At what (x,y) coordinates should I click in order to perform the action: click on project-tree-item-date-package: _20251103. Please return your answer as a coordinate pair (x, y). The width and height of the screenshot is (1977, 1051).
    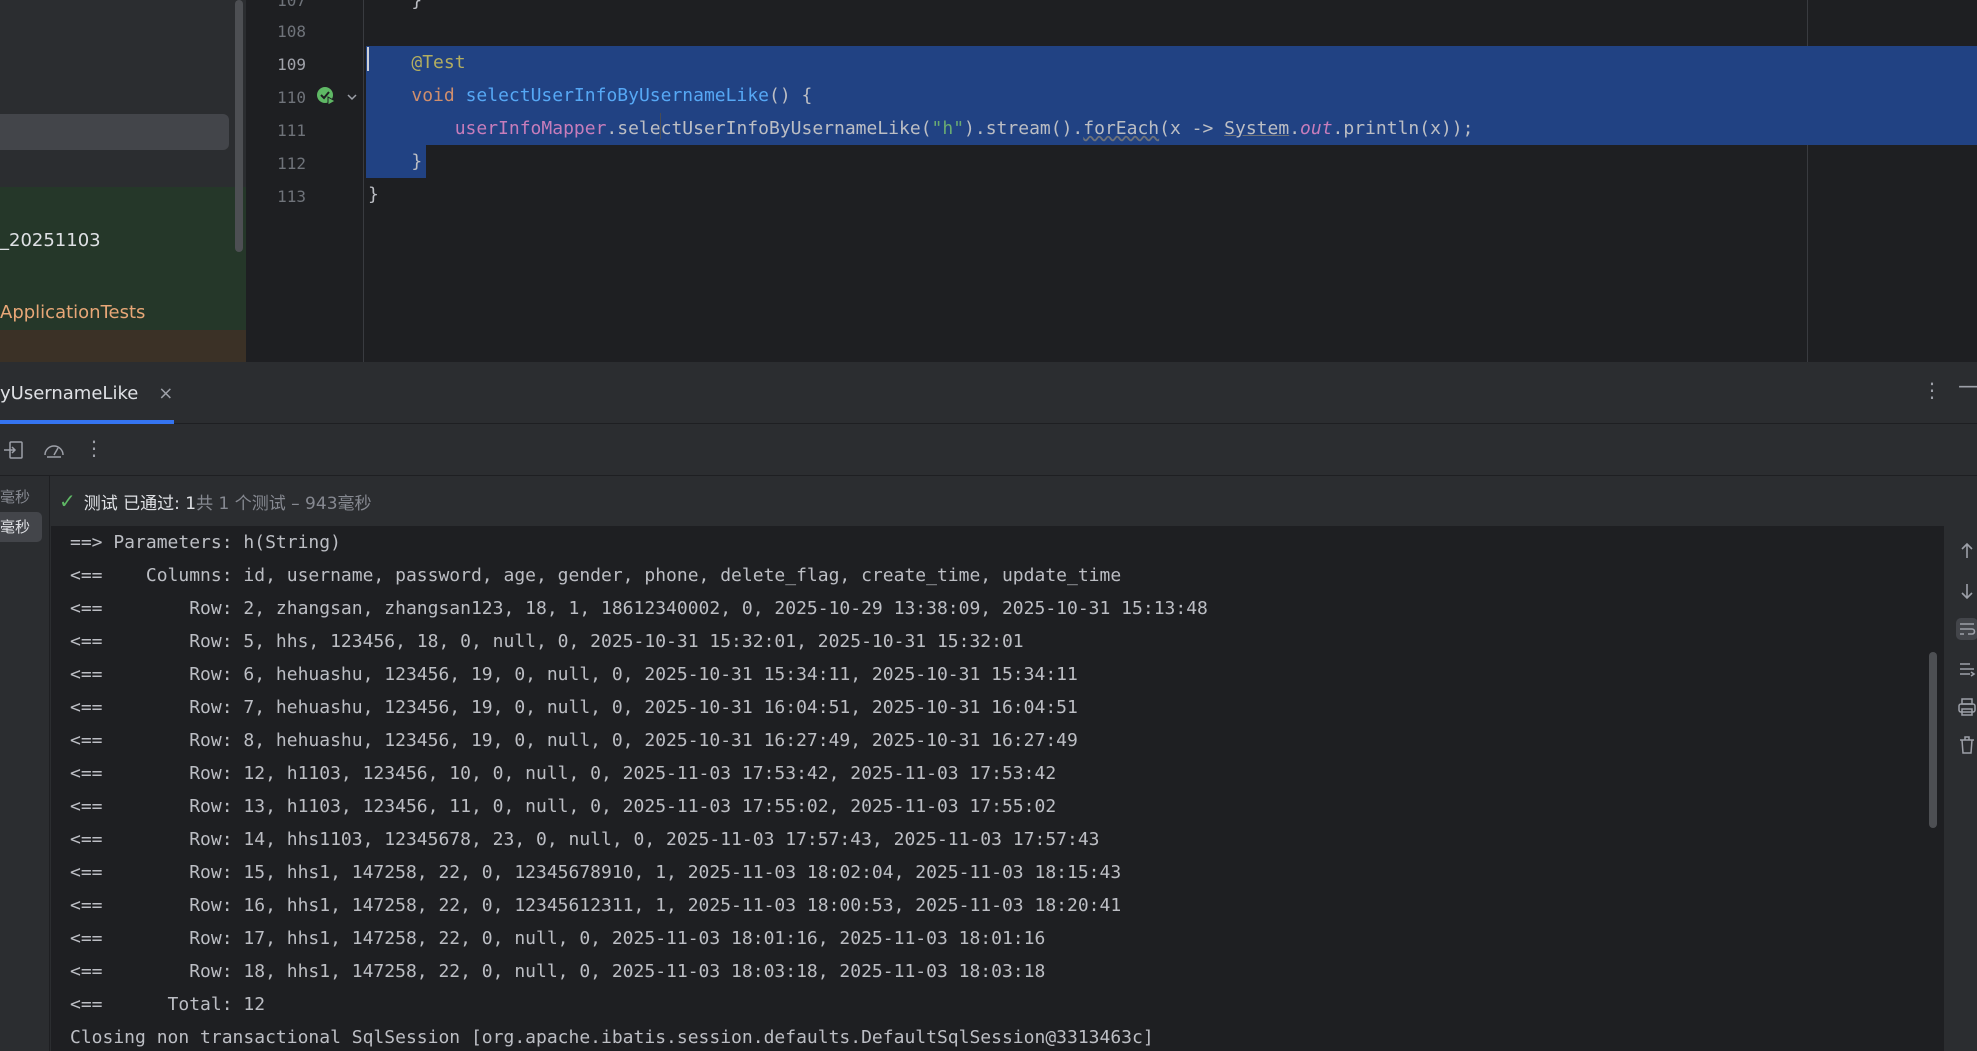
    Looking at the image, I should click on (50, 240).